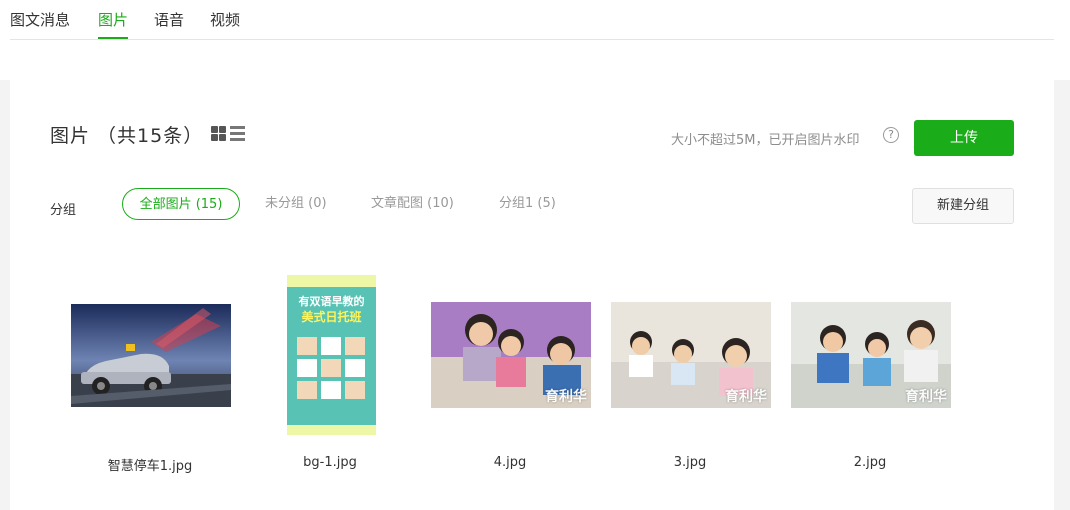 The height and width of the screenshot is (510, 1070). I want to click on image-filename: 4.jpg, so click(510, 462).